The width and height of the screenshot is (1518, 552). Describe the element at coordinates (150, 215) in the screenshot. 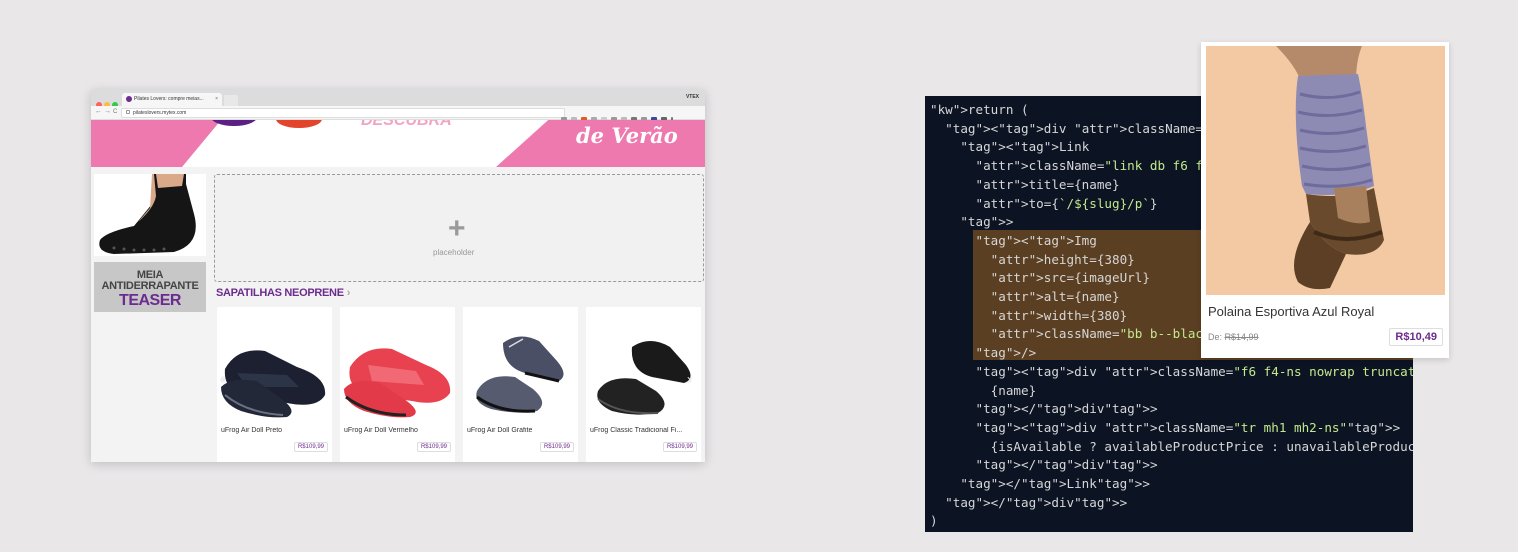

I see `sock-image` at that location.